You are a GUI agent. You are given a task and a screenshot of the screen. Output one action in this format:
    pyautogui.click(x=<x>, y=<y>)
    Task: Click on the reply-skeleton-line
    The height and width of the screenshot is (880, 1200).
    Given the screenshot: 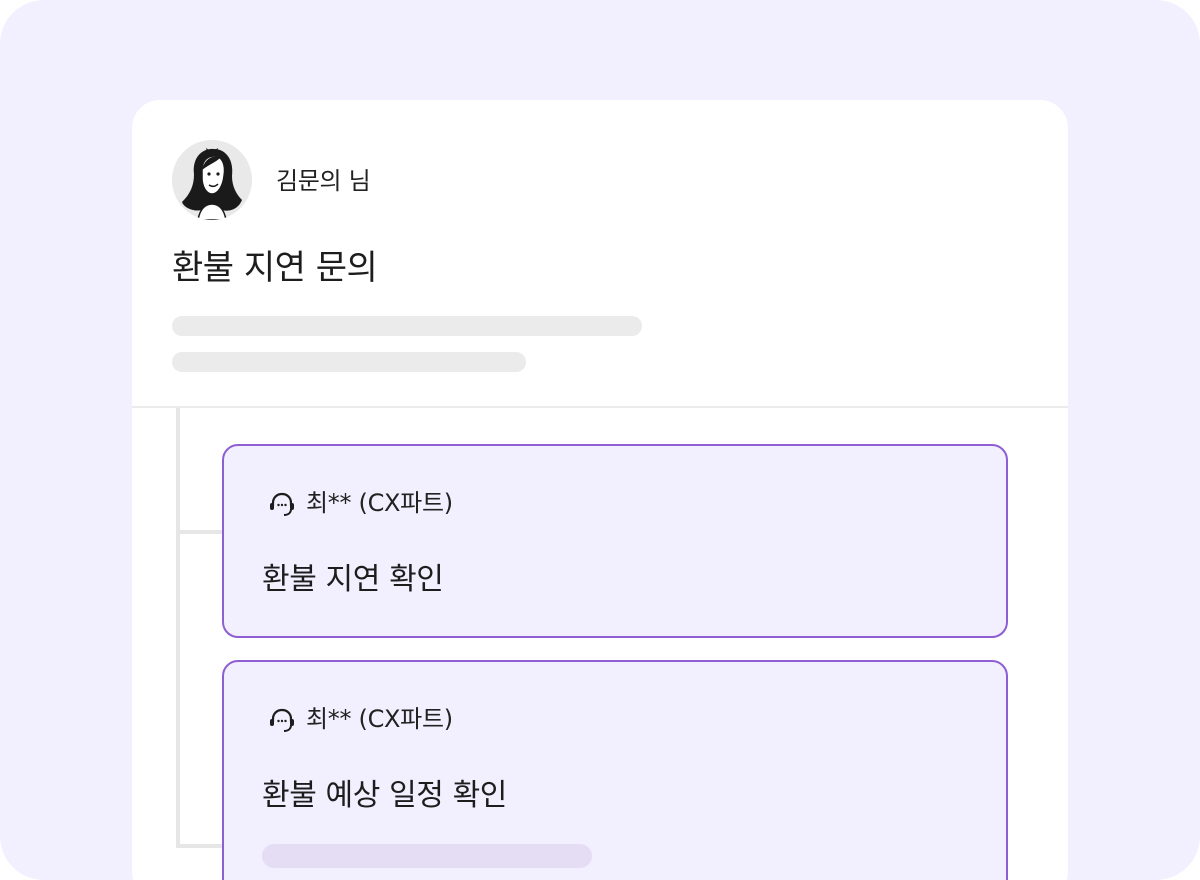 What is the action you would take?
    pyautogui.click(x=427, y=856)
    